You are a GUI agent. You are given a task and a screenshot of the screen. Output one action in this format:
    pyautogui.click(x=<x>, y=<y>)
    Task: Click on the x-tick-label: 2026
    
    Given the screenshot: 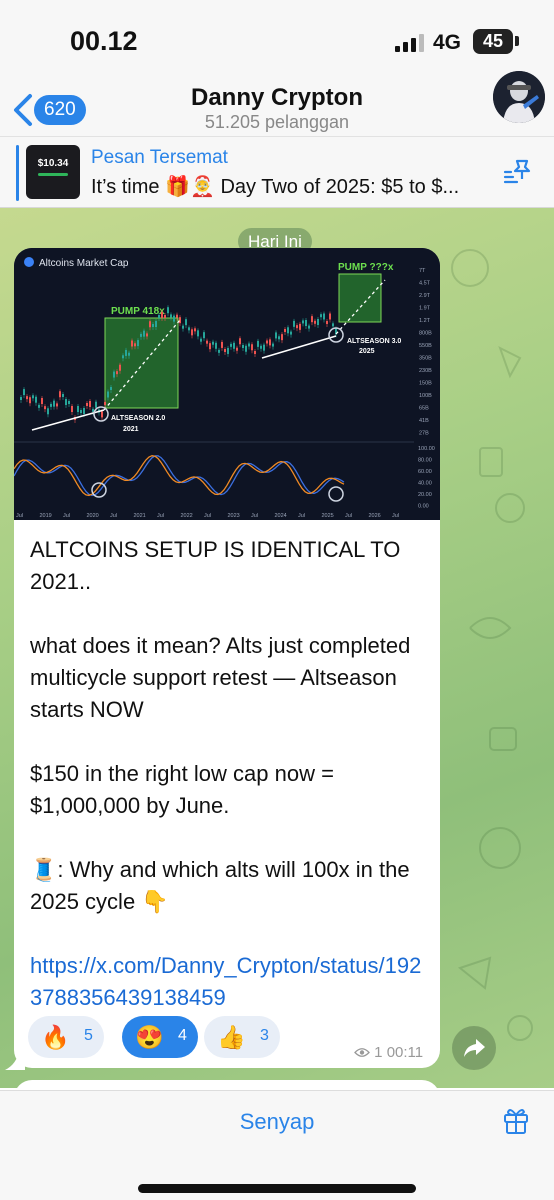 What is the action you would take?
    pyautogui.click(x=375, y=516)
    